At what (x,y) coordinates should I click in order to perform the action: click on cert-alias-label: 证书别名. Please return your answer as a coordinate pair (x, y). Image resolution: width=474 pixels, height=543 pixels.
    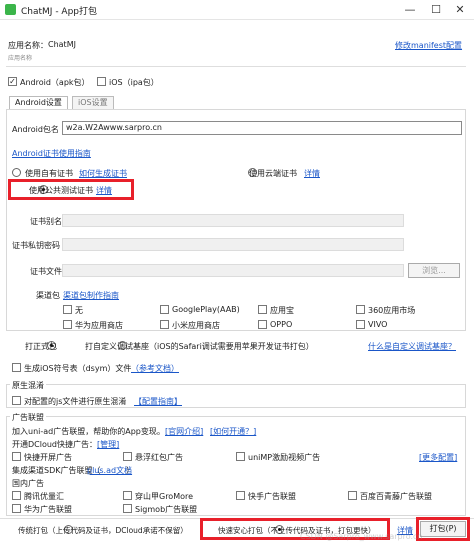
    Looking at the image, I should click on (46, 221).